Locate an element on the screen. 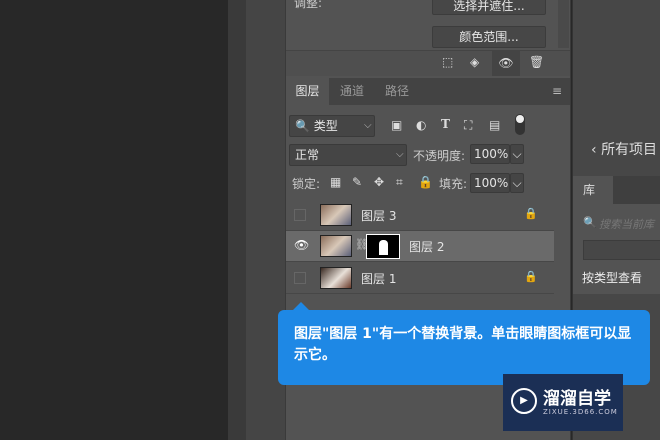  selection-icon: ⬚ is located at coordinates (447, 62).